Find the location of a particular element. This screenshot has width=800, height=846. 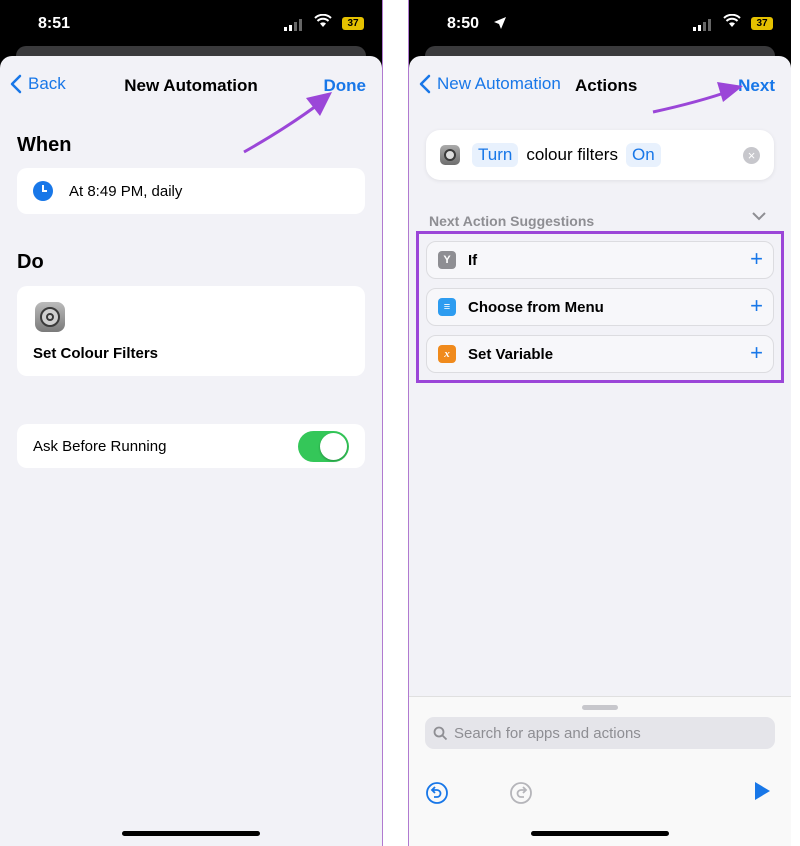

trigger-label: At 8:49 PM, daily is located at coordinates (126, 191).